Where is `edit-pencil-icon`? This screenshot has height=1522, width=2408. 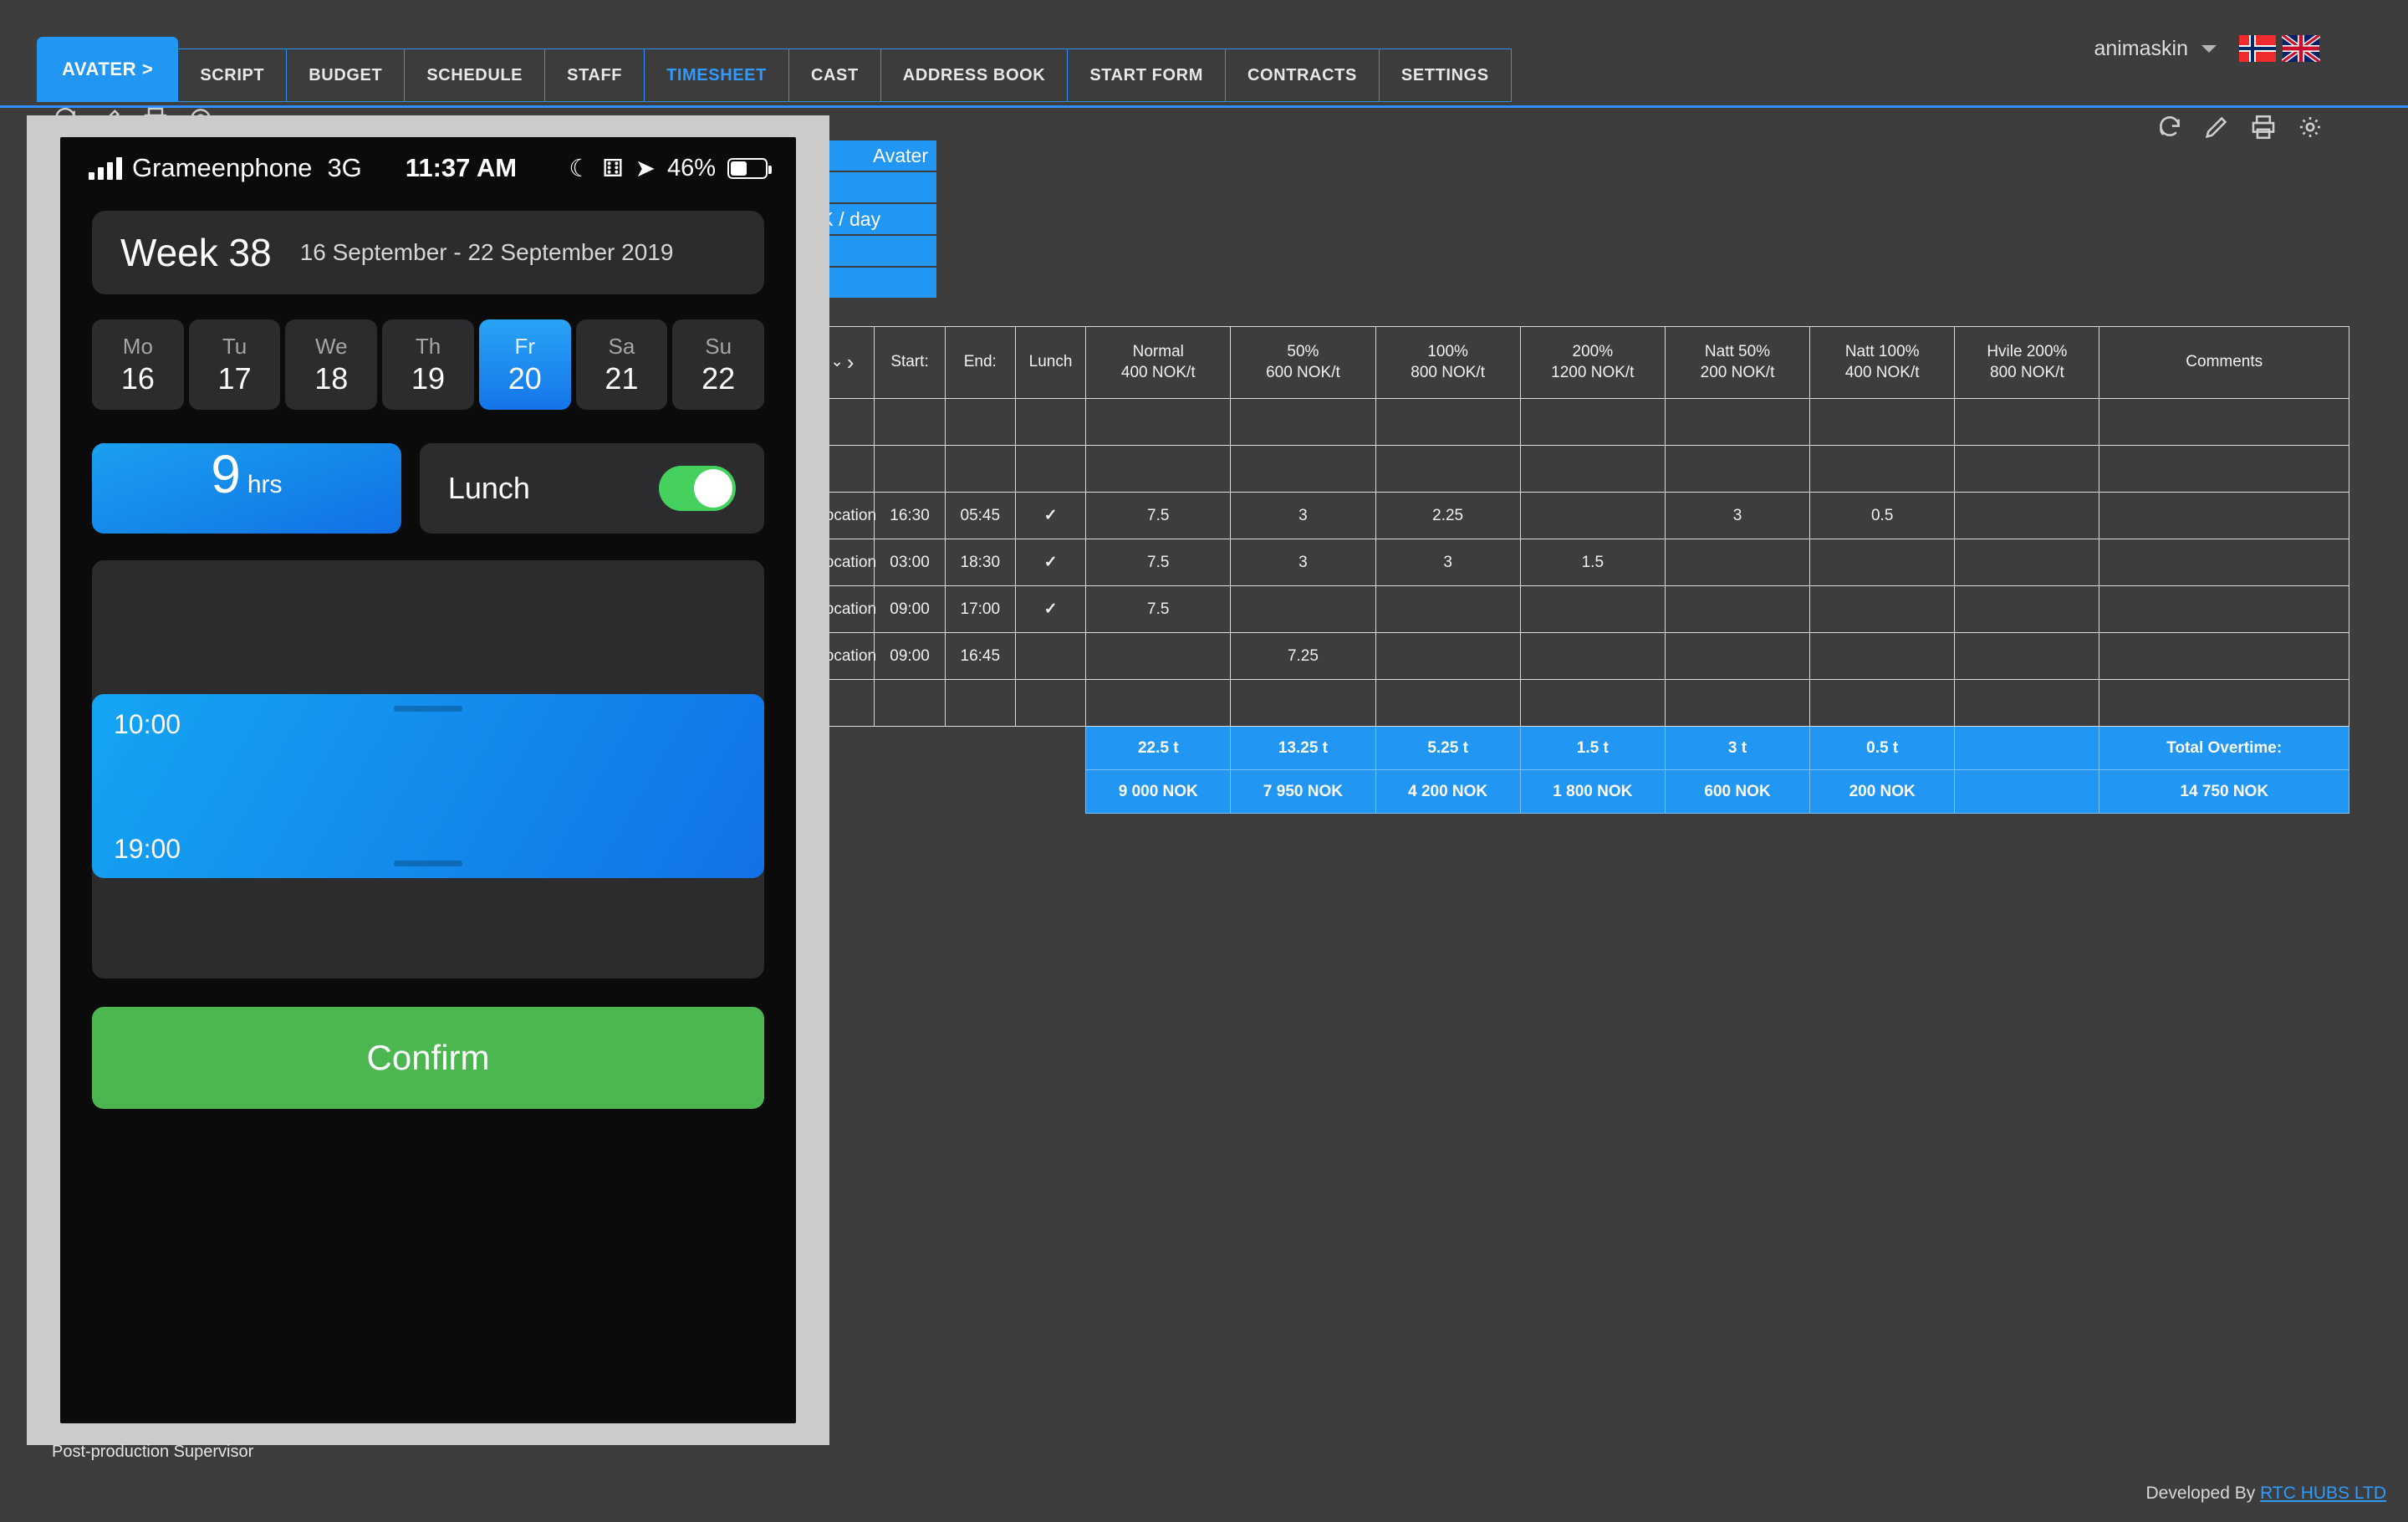 edit-pencil-icon is located at coordinates (2217, 127).